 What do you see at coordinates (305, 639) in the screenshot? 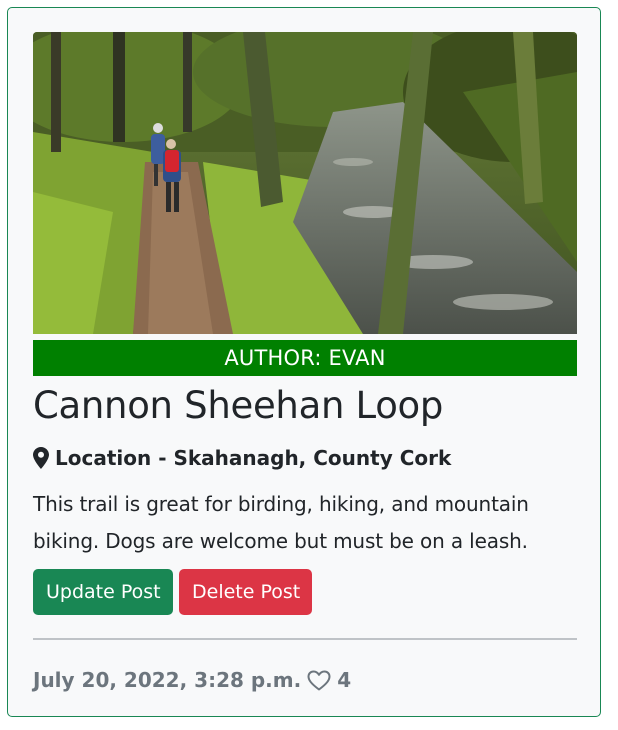
I see `card-divider` at bounding box center [305, 639].